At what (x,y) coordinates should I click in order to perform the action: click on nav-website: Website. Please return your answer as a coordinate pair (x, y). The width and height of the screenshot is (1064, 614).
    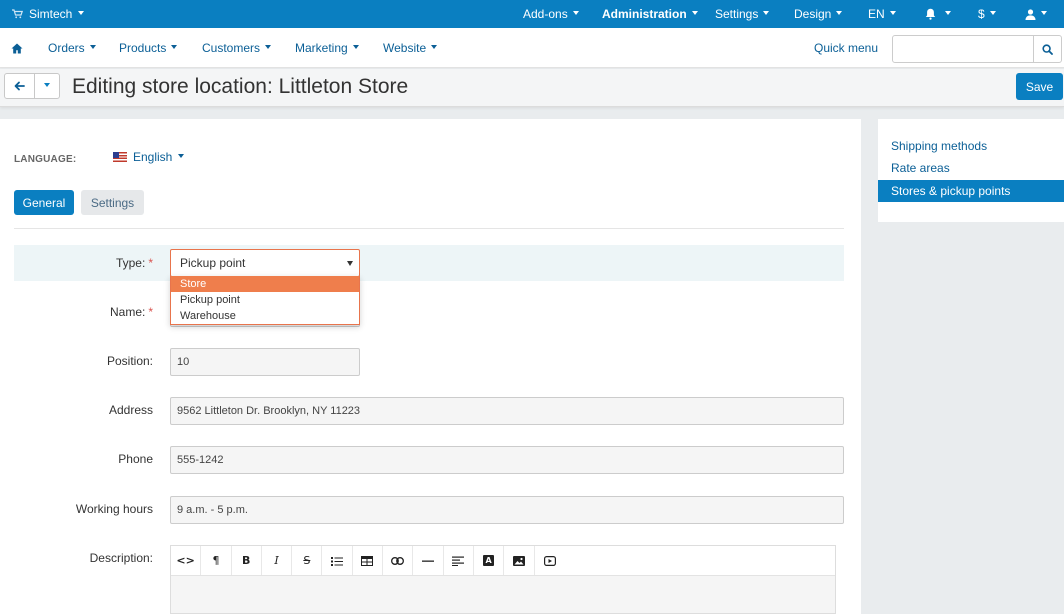
    Looking at the image, I should click on (410, 48).